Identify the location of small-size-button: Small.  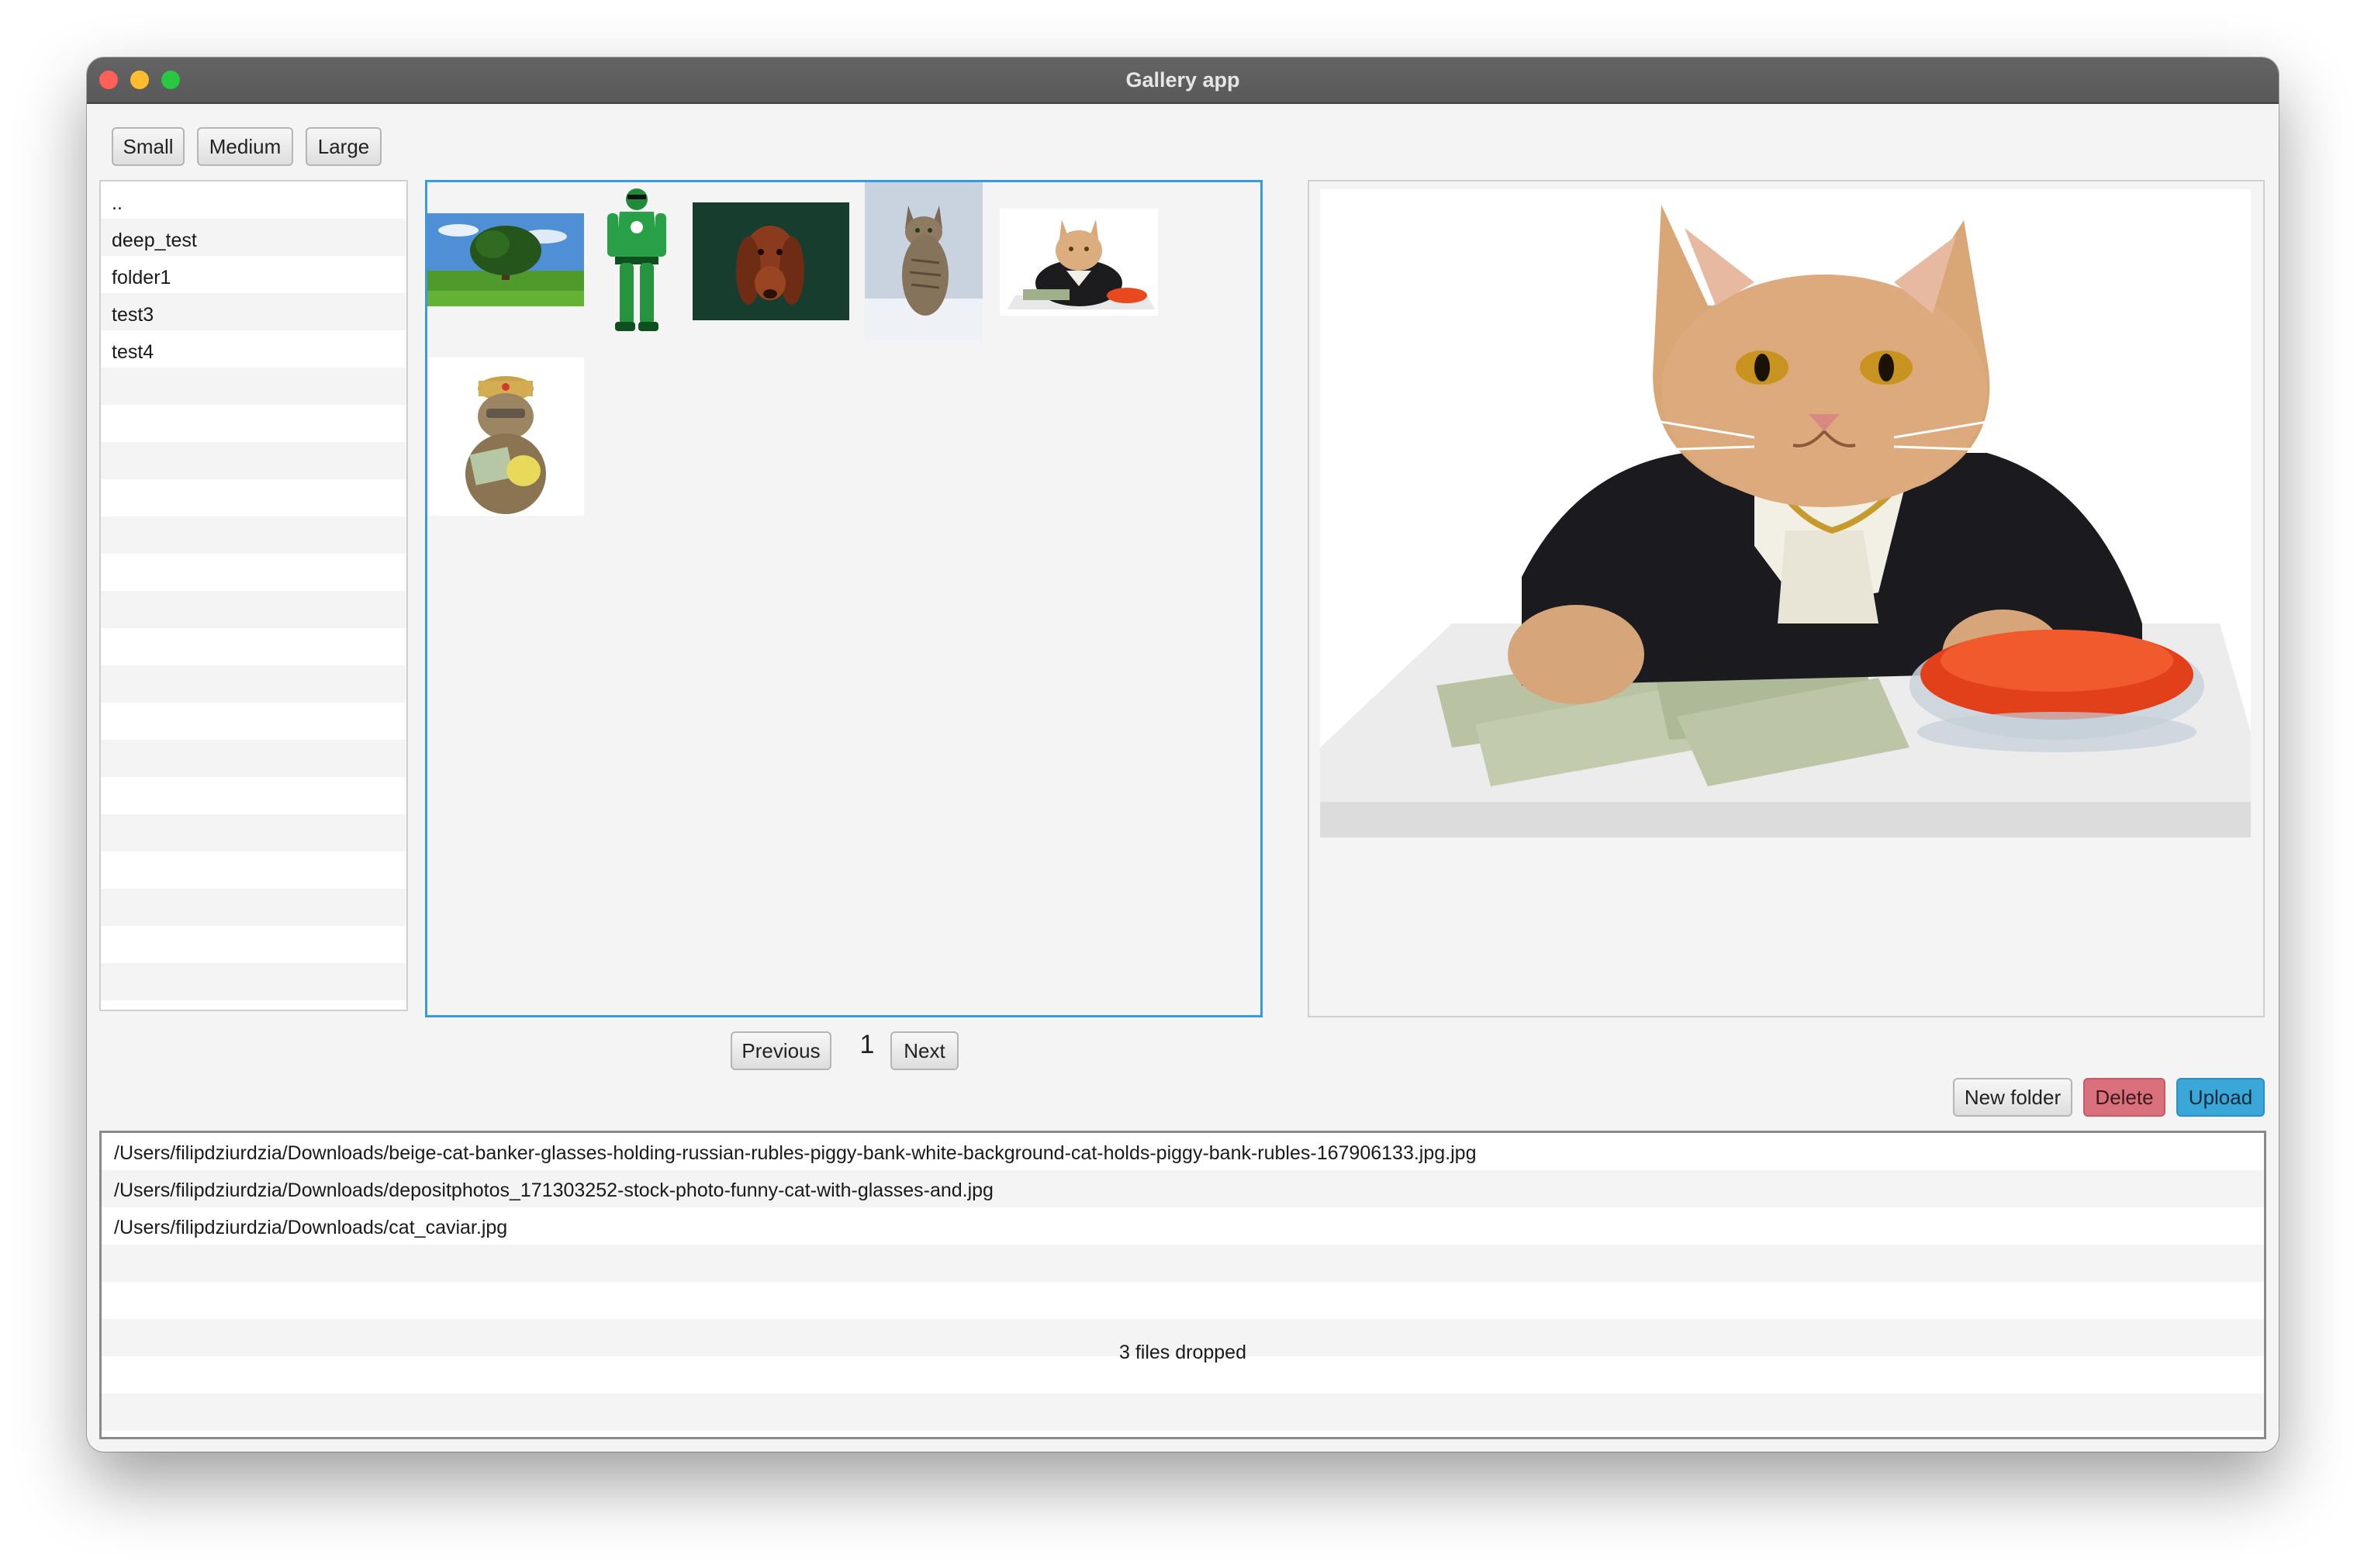
(148, 146).